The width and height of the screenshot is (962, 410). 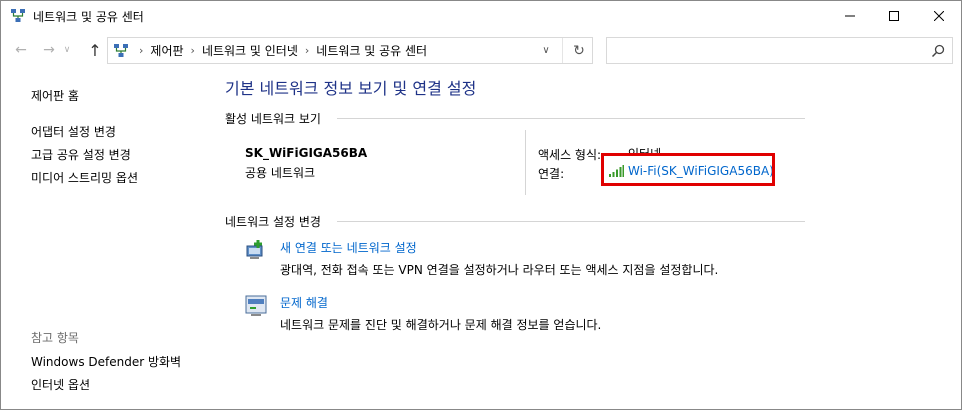 I want to click on up-button: ↑, so click(x=95, y=50).